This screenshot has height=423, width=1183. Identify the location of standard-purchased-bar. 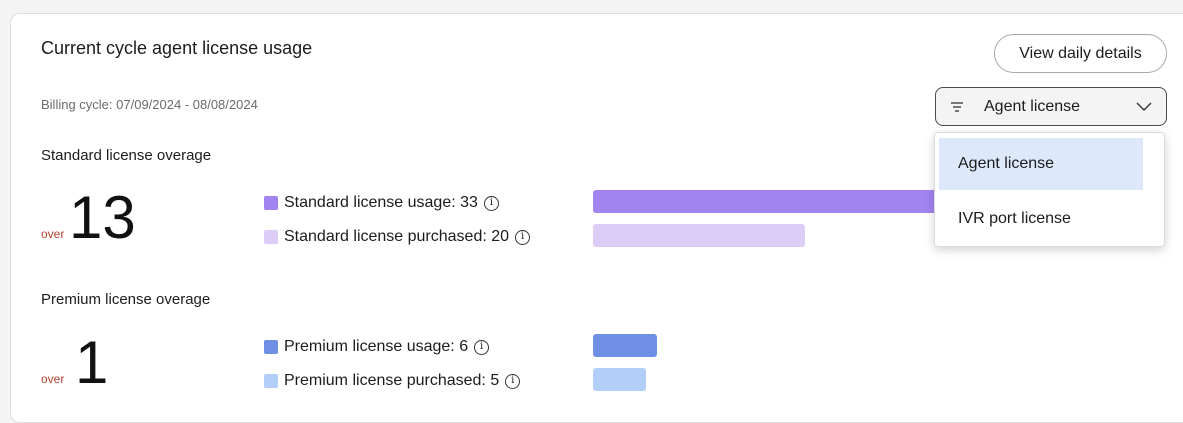
(699, 235).